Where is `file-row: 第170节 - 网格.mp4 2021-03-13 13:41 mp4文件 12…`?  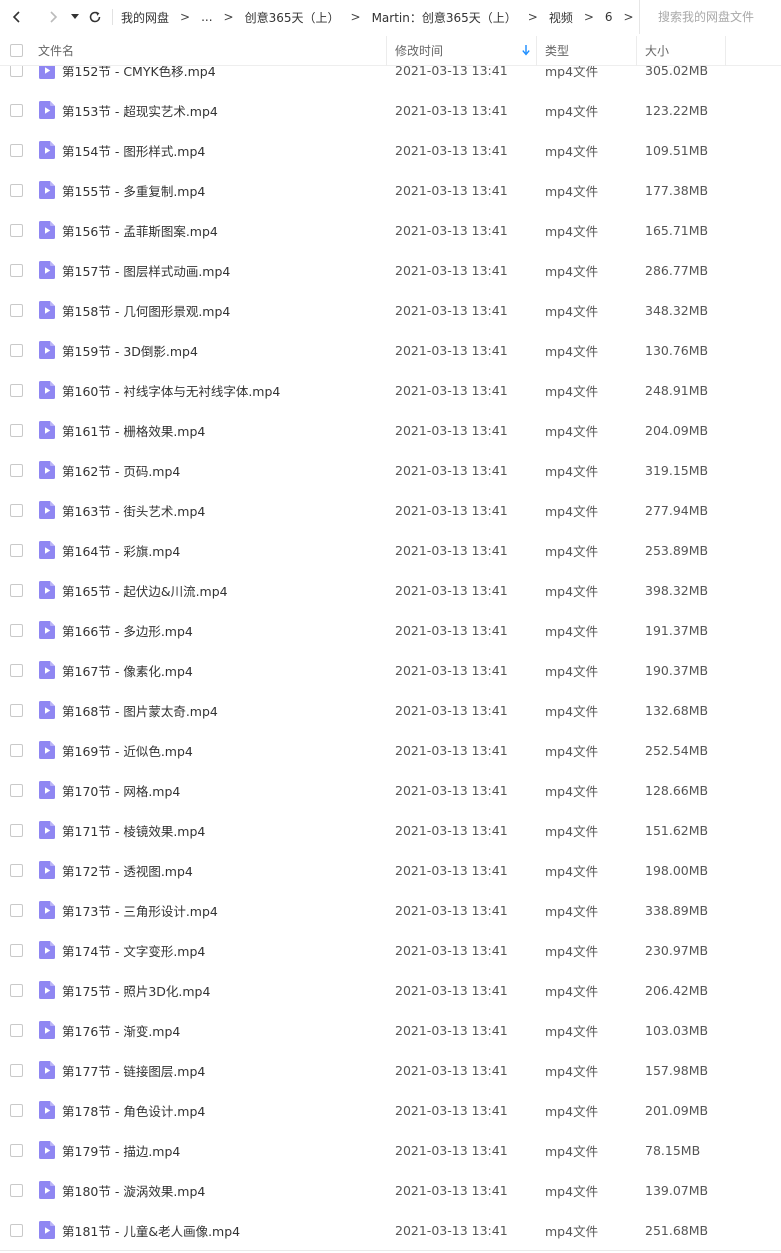 file-row: 第170节 - 网格.mp4 2021-03-13 13:41 mp4文件 12… is located at coordinates (390, 790).